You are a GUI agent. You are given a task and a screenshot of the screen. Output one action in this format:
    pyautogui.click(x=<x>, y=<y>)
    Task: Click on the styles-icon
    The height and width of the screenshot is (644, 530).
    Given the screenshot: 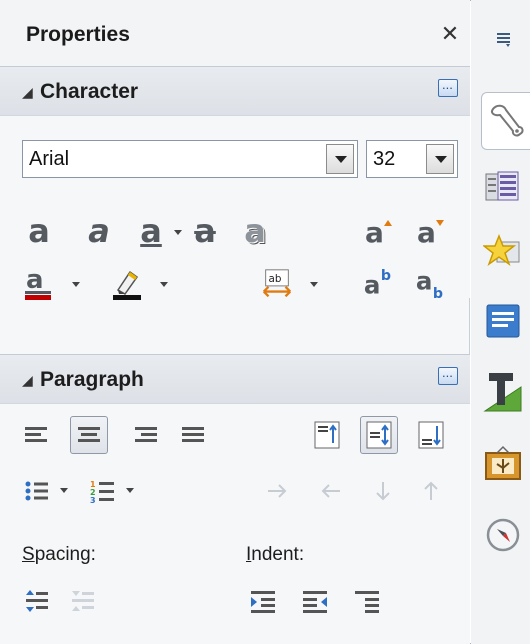 What is the action you would take?
    pyautogui.click(x=502, y=186)
    